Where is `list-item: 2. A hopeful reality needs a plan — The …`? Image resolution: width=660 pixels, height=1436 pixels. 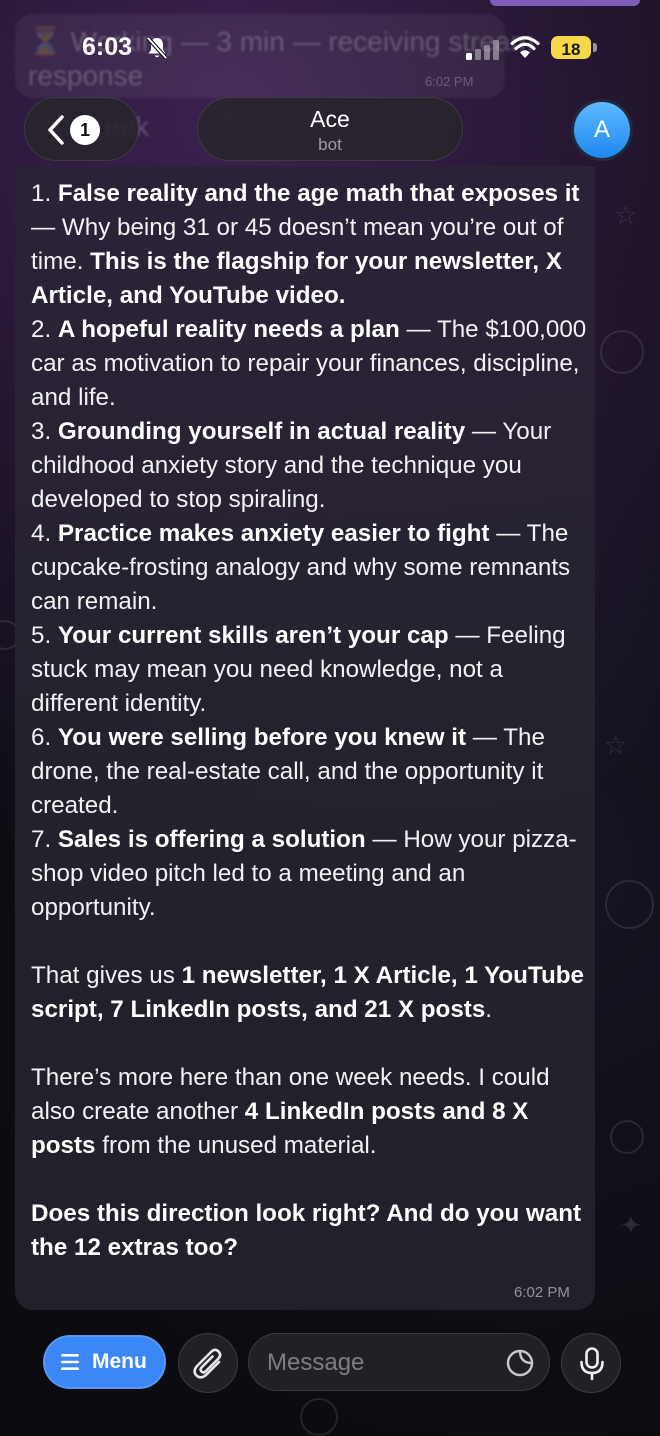 list-item: 2. A hopeful reality needs a plan — The … is located at coordinates (309, 363).